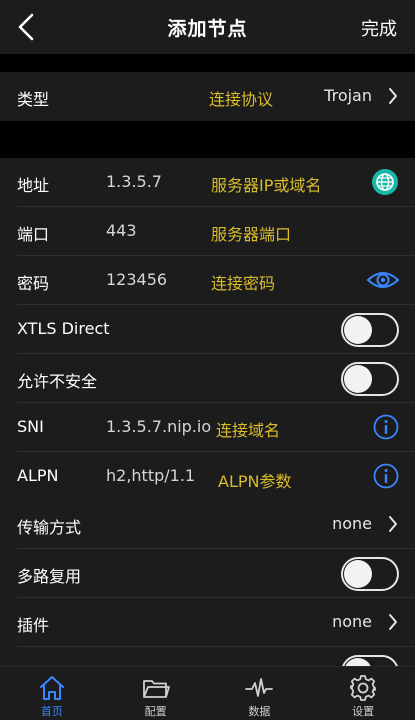 The width and height of the screenshot is (415, 720). Describe the element at coordinates (150, 475) in the screenshot. I see `alpn-value: h2,http/1.1` at that location.